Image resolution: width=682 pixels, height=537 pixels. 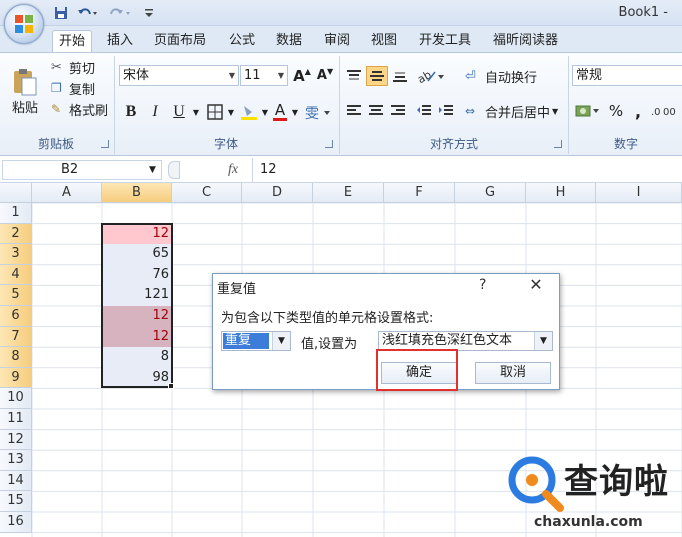 What do you see at coordinates (215, 112) in the screenshot?
I see `border-icon` at bounding box center [215, 112].